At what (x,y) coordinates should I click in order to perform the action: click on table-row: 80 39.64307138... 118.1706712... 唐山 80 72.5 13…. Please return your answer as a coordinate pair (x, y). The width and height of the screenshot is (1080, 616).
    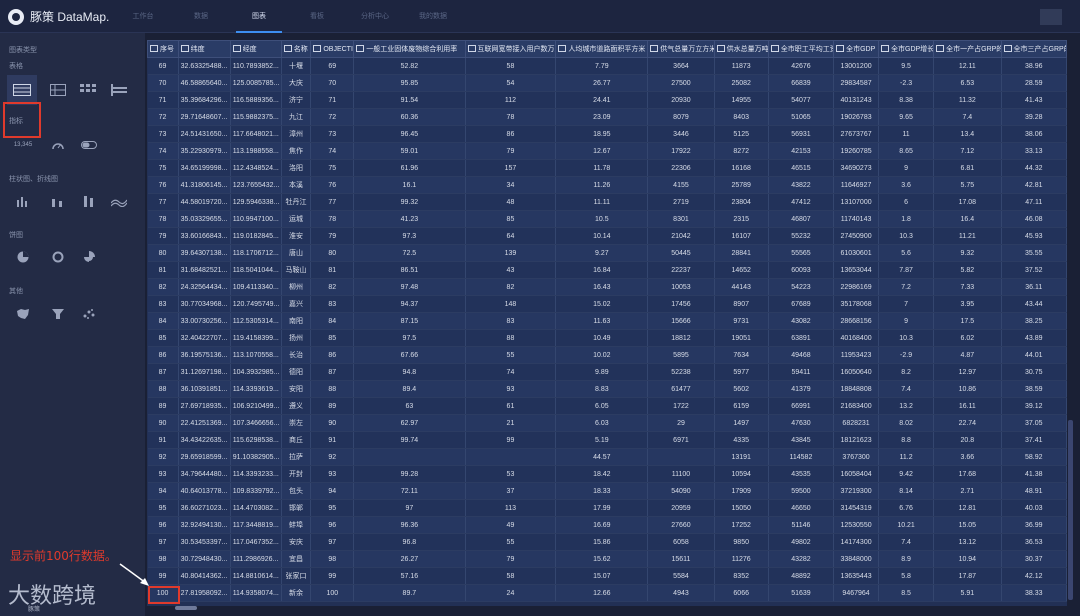
    Looking at the image, I should click on (607, 253).